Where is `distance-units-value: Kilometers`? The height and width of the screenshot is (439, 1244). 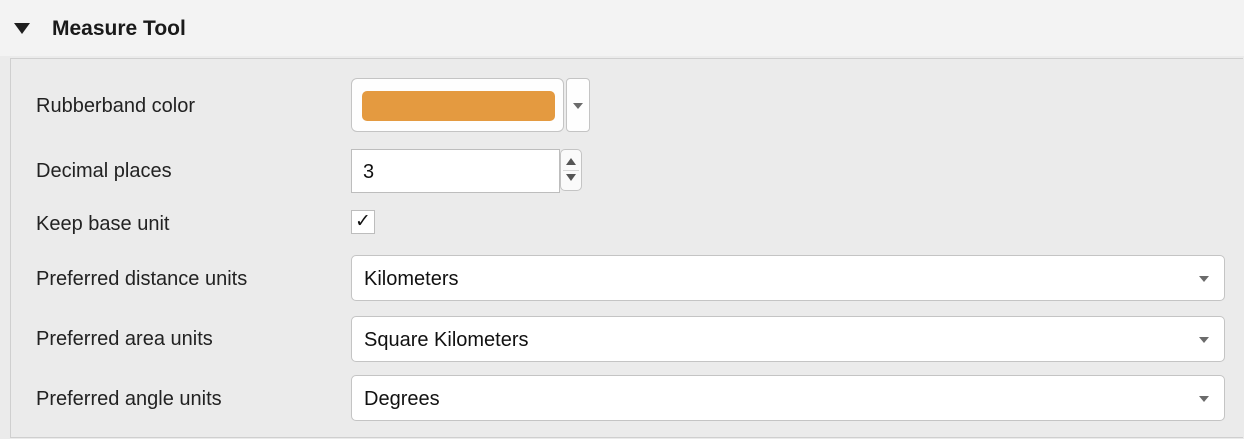
distance-units-value: Kilometers is located at coordinates (411, 279).